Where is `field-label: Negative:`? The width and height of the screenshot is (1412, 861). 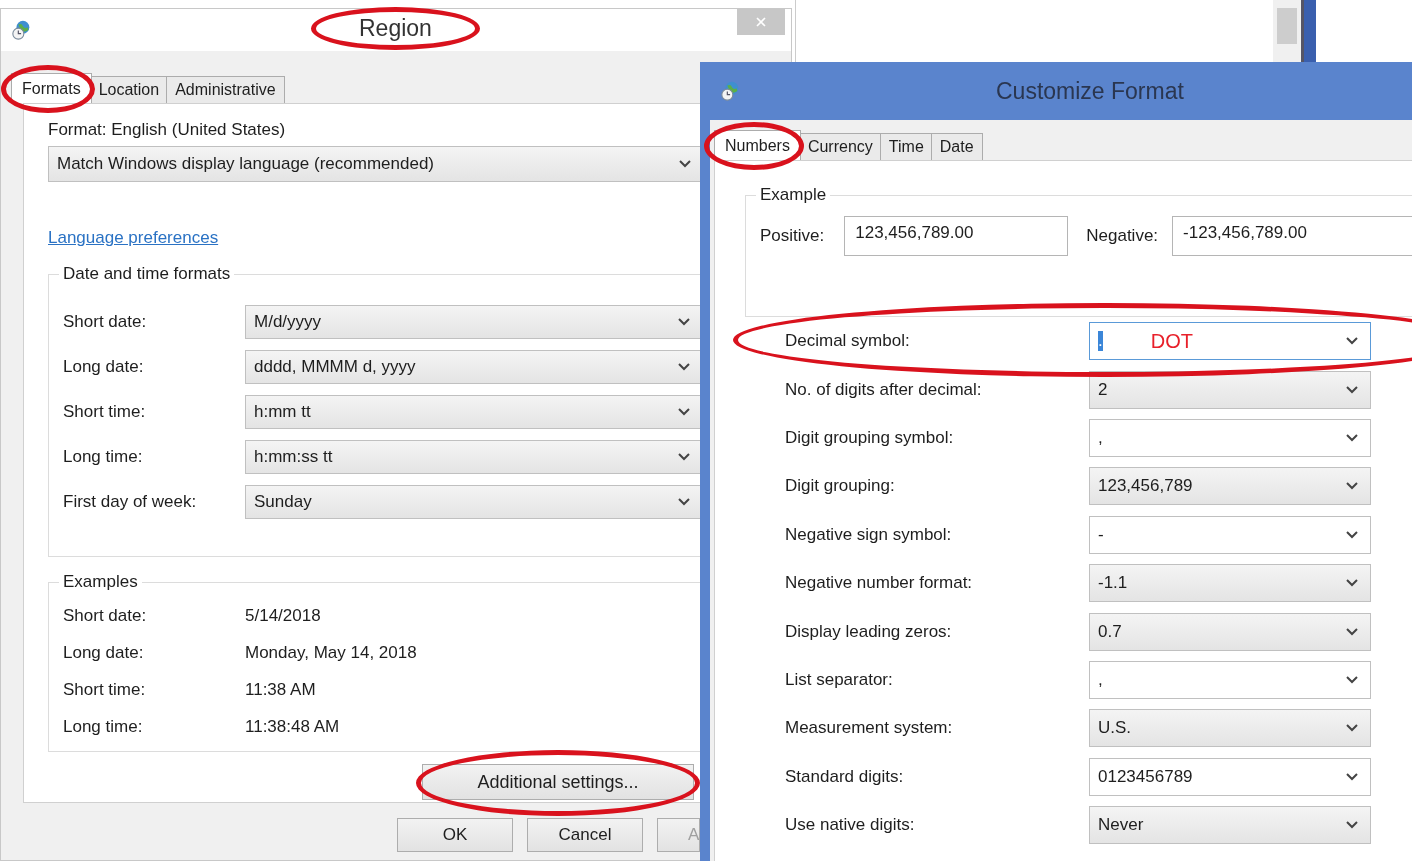
field-label: Negative: is located at coordinates (1122, 236).